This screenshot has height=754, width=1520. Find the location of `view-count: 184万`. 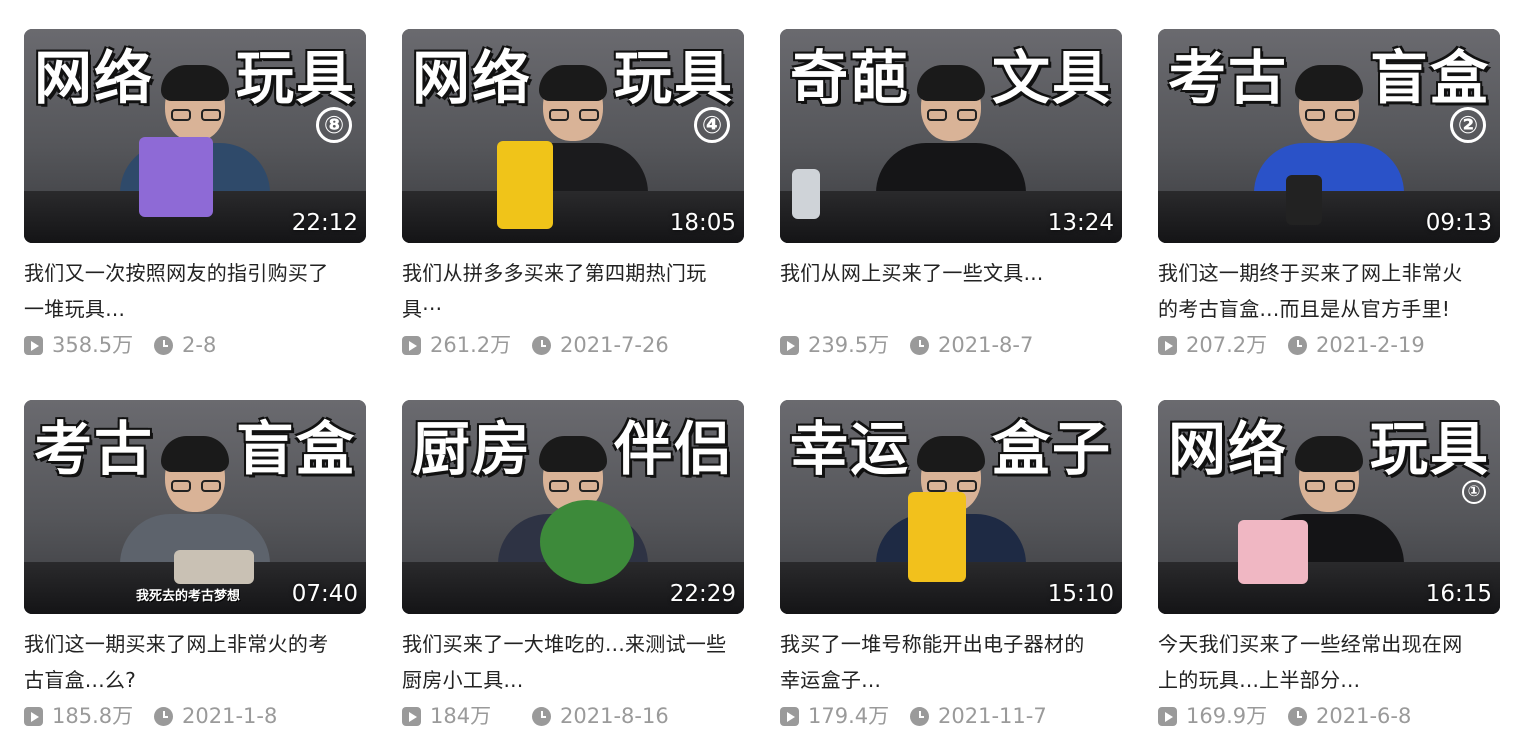

view-count: 184万 is located at coordinates (461, 716).